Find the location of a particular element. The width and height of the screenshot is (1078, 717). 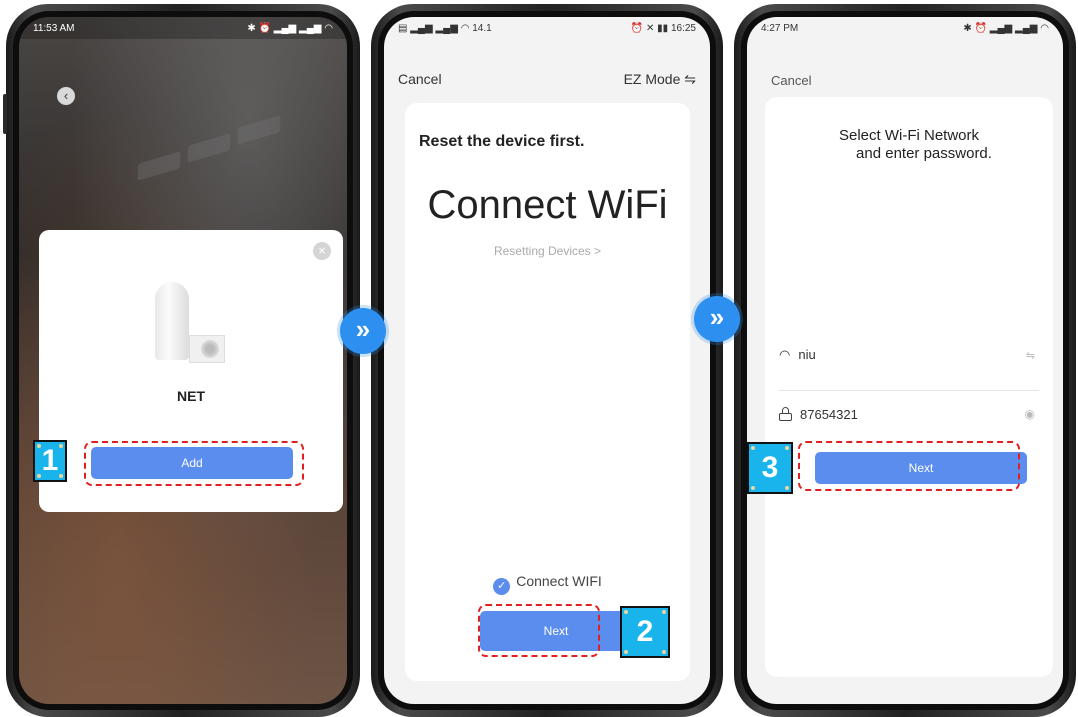

reset-title: Reset the device first. is located at coordinates (502, 141).